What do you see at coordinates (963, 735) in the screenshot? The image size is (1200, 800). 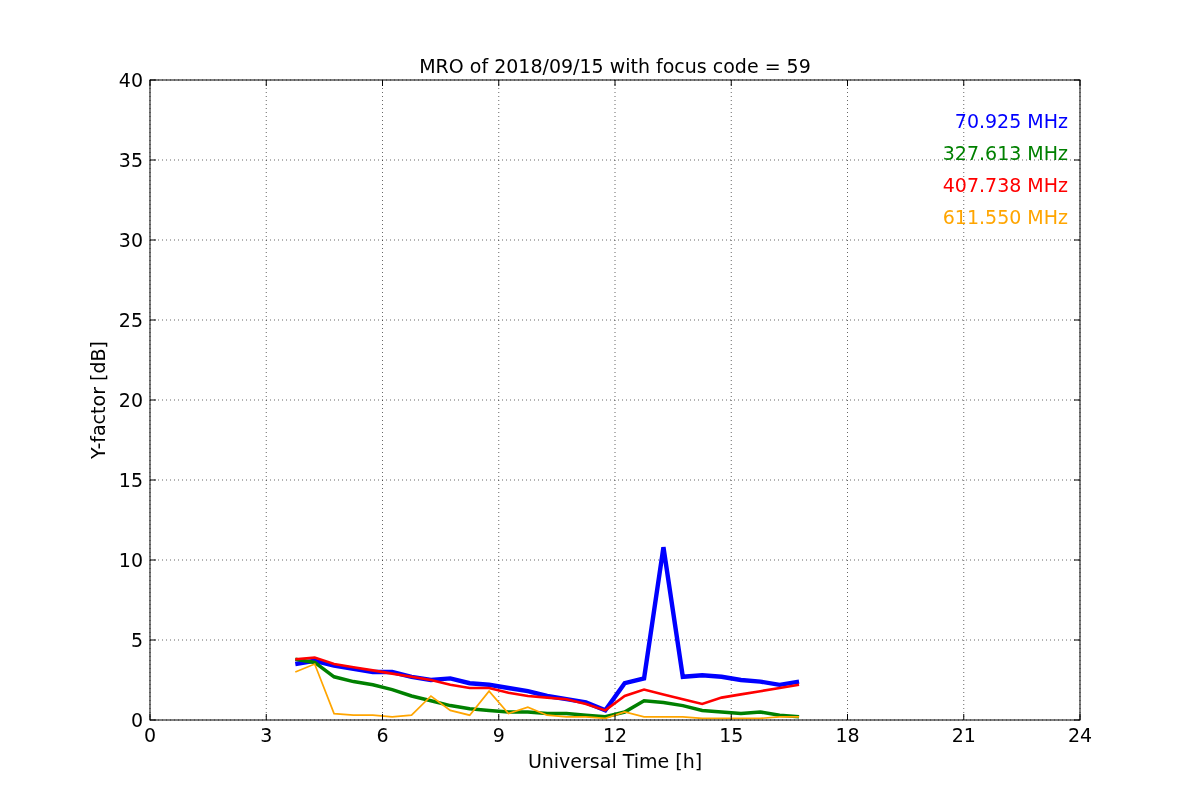 I see `x-tick-label: 21` at bounding box center [963, 735].